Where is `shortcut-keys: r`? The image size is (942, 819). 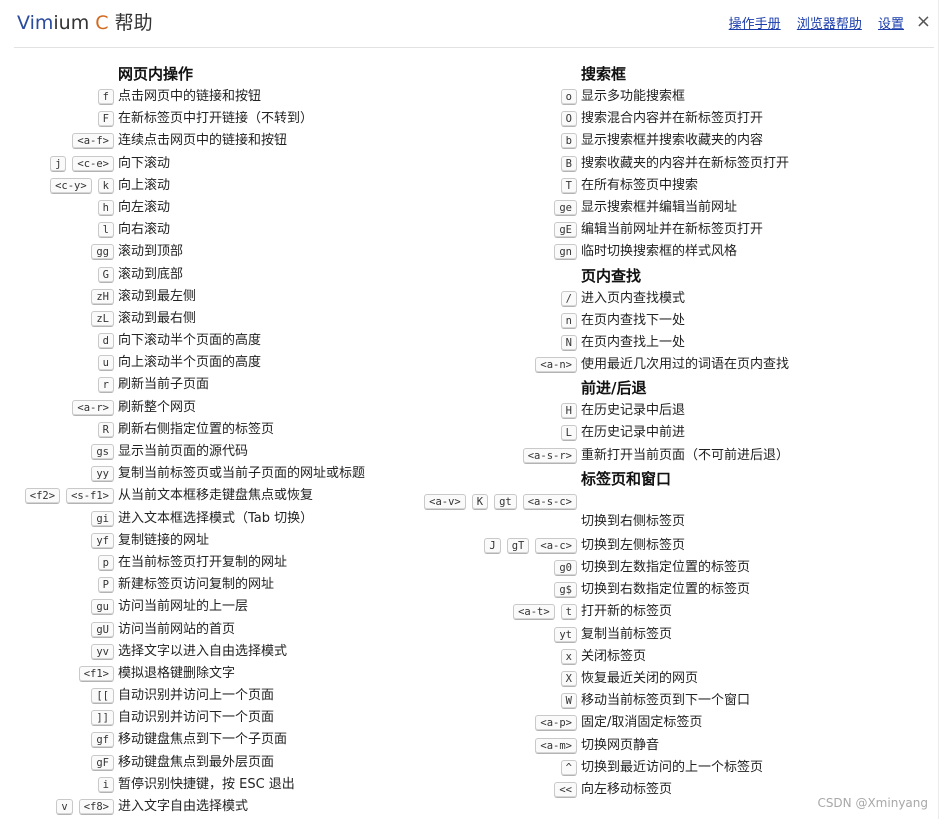
shortcut-keys: r is located at coordinates (105, 385).